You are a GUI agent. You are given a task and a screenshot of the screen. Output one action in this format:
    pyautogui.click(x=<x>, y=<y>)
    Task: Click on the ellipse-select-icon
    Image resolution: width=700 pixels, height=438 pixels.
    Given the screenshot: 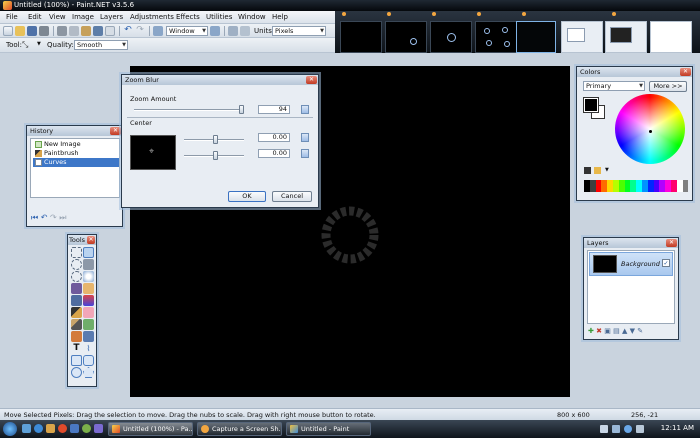 What is the action you would take?
    pyautogui.click(x=76, y=276)
    